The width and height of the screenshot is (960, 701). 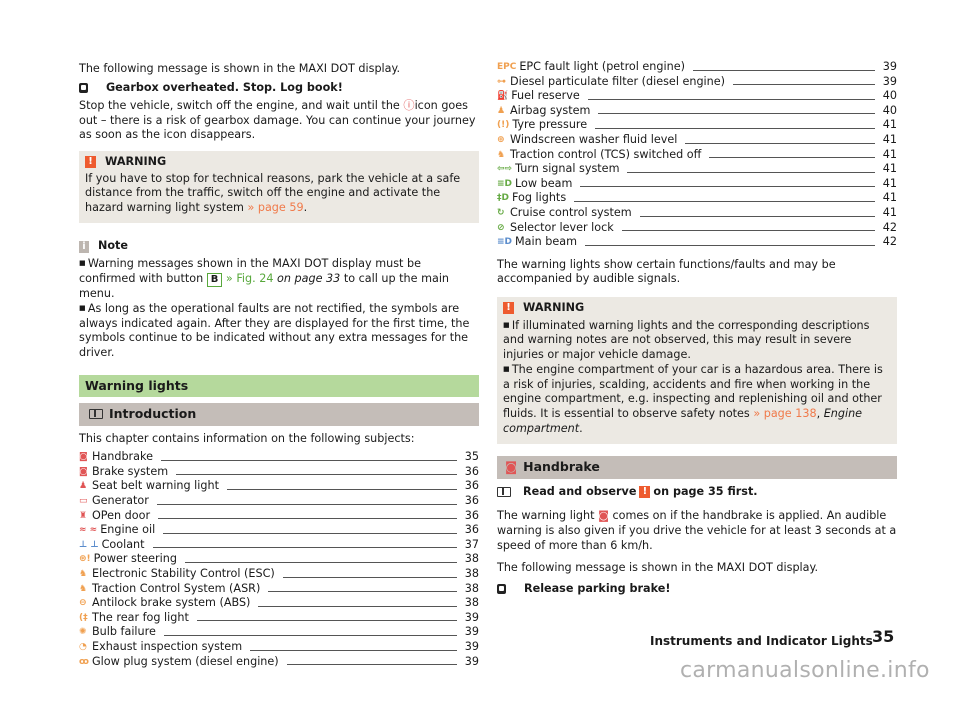 What do you see at coordinates (471, 617) in the screenshot?
I see `toc-page: 39` at bounding box center [471, 617].